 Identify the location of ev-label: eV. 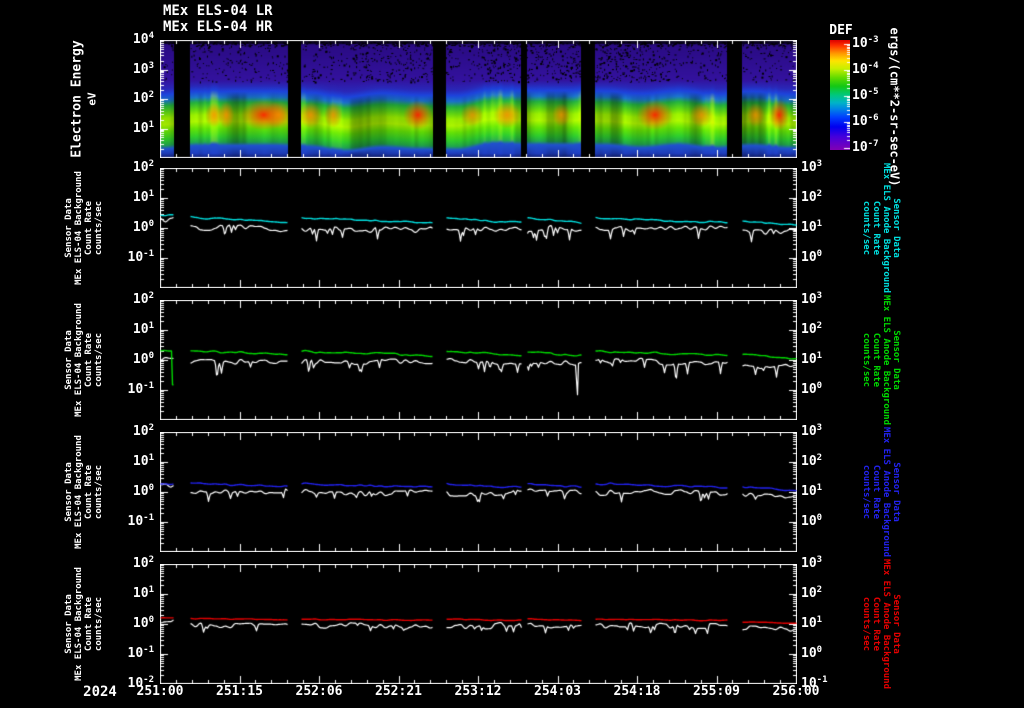
(92, 99).